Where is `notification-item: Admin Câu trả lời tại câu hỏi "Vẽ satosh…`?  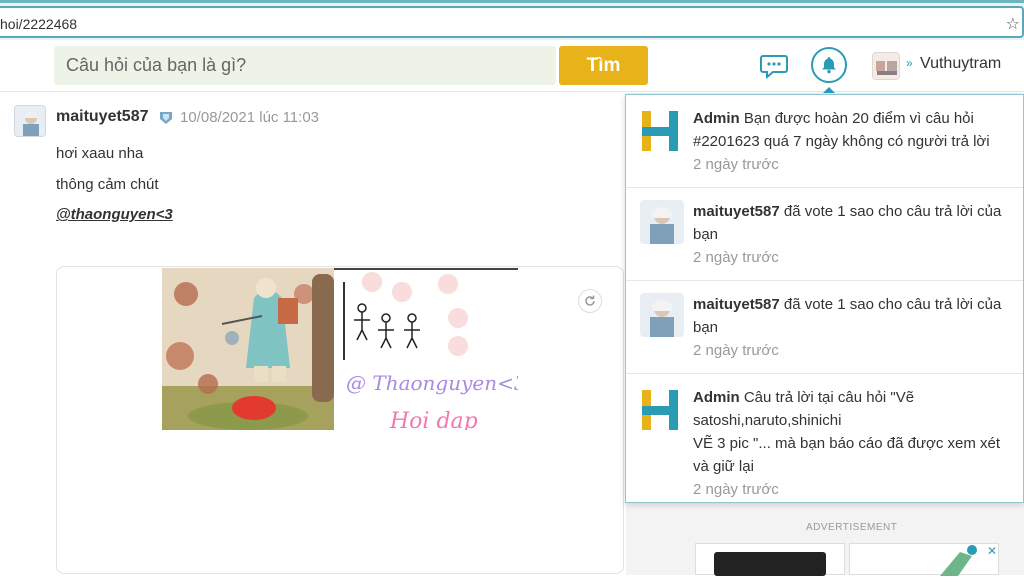 notification-item: Admin Câu trả lời tại câu hỏi "Vẽ satosh… is located at coordinates (824, 438).